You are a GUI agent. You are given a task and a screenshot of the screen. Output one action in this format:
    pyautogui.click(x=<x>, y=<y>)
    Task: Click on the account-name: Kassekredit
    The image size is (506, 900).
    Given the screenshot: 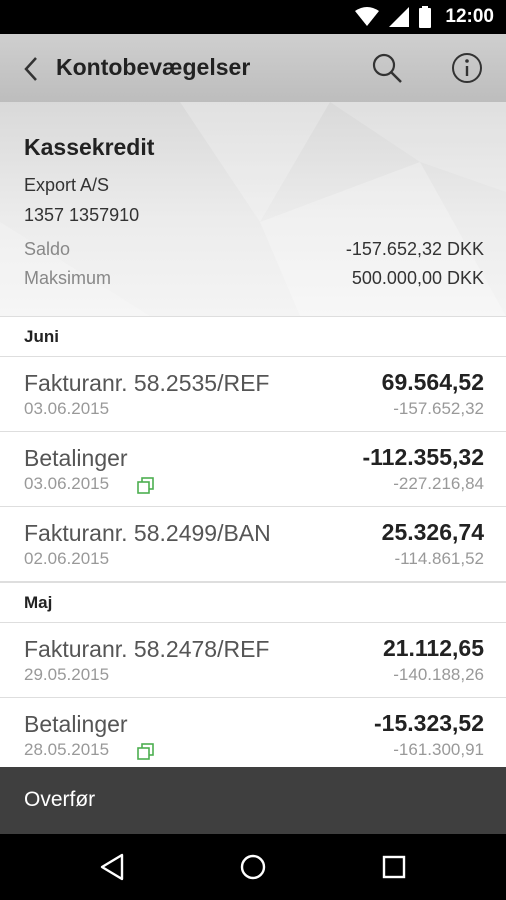 What is the action you would take?
    pyautogui.click(x=89, y=147)
    